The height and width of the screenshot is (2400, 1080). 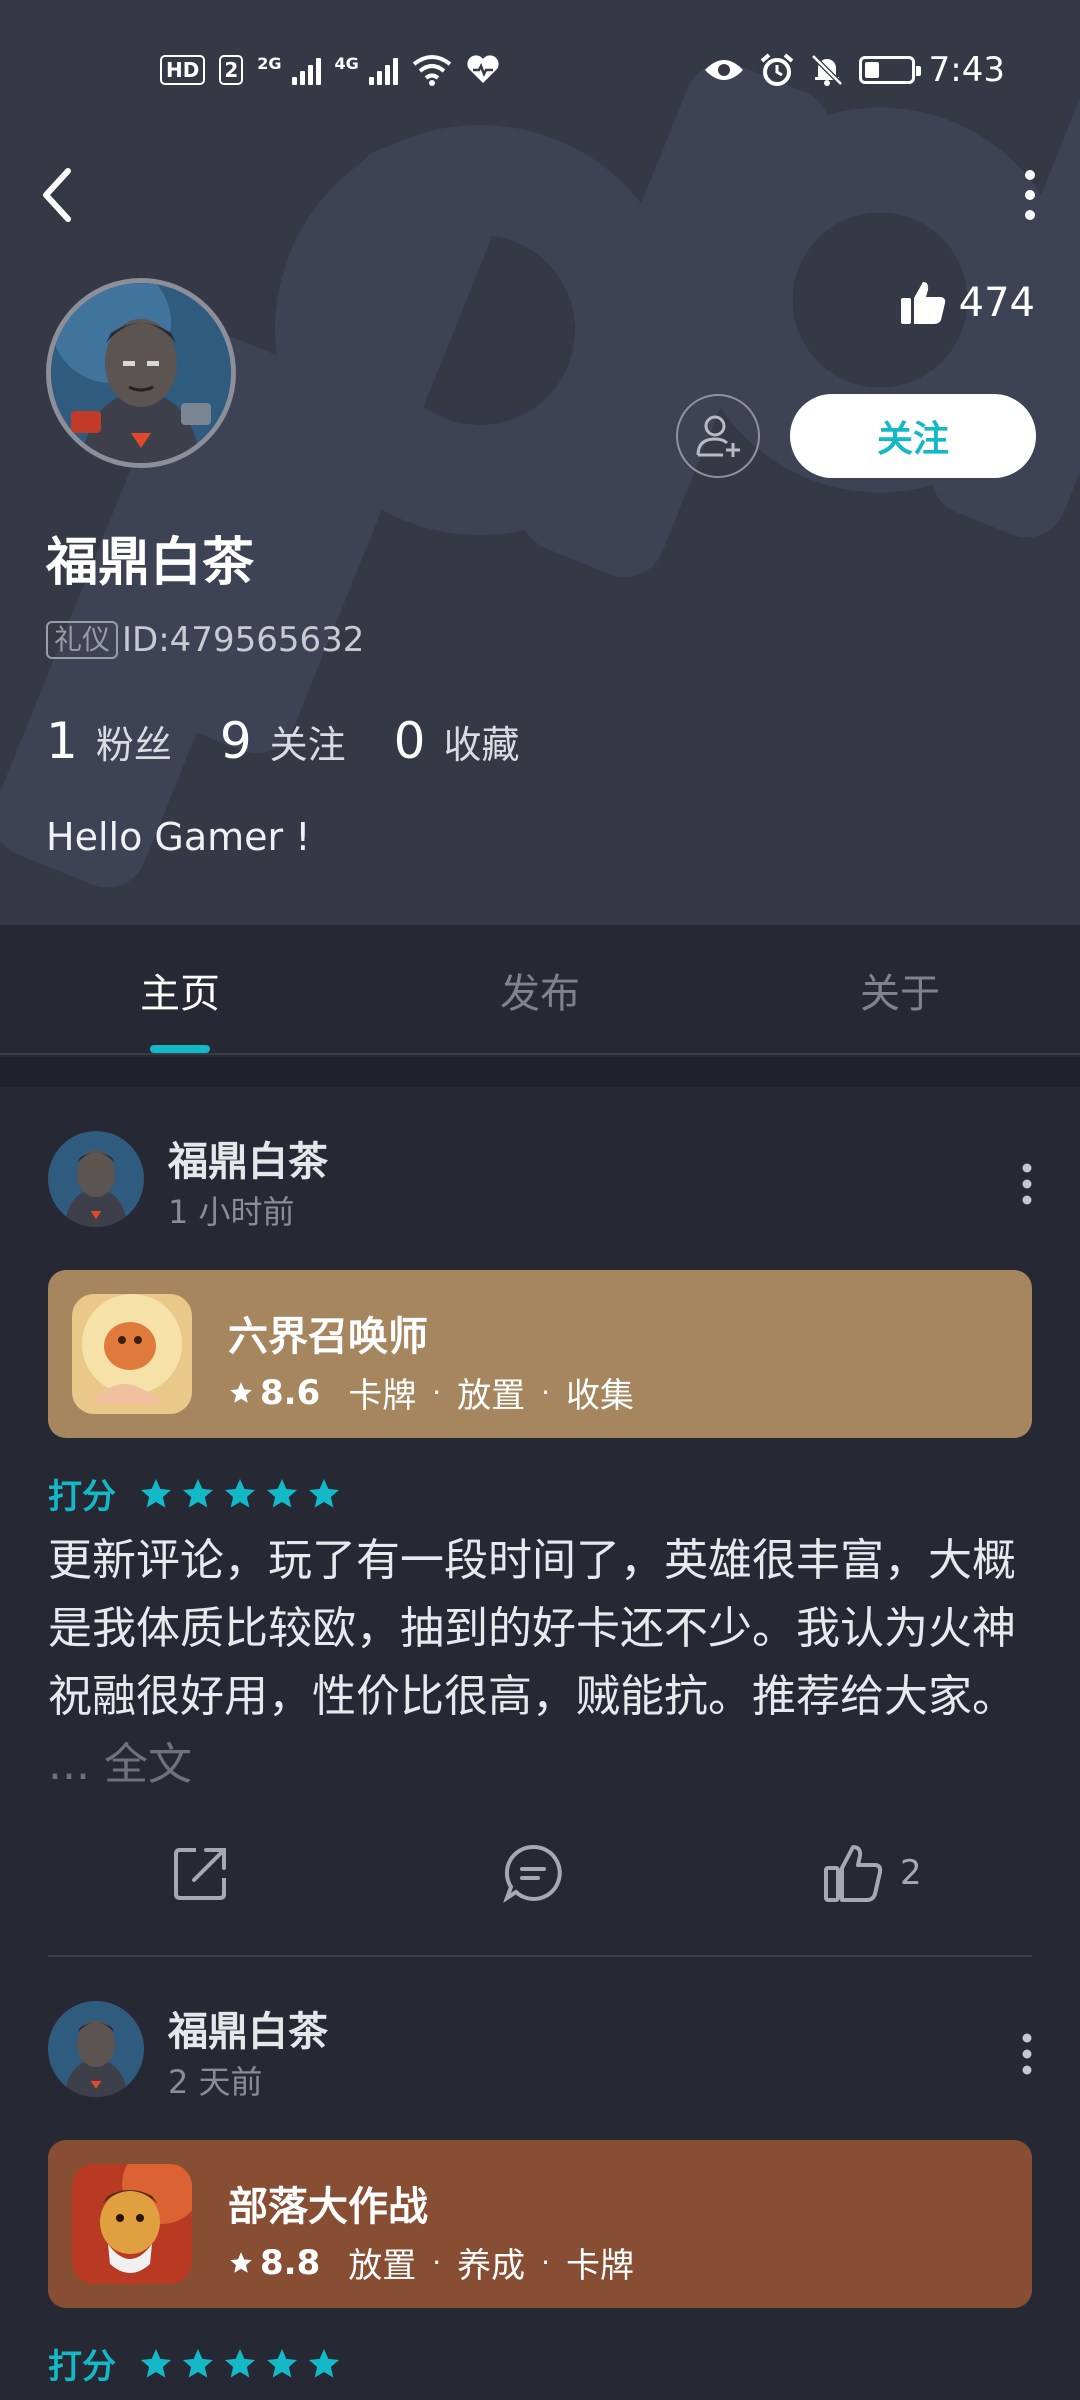 I want to click on share-button, so click(x=201, y=1873).